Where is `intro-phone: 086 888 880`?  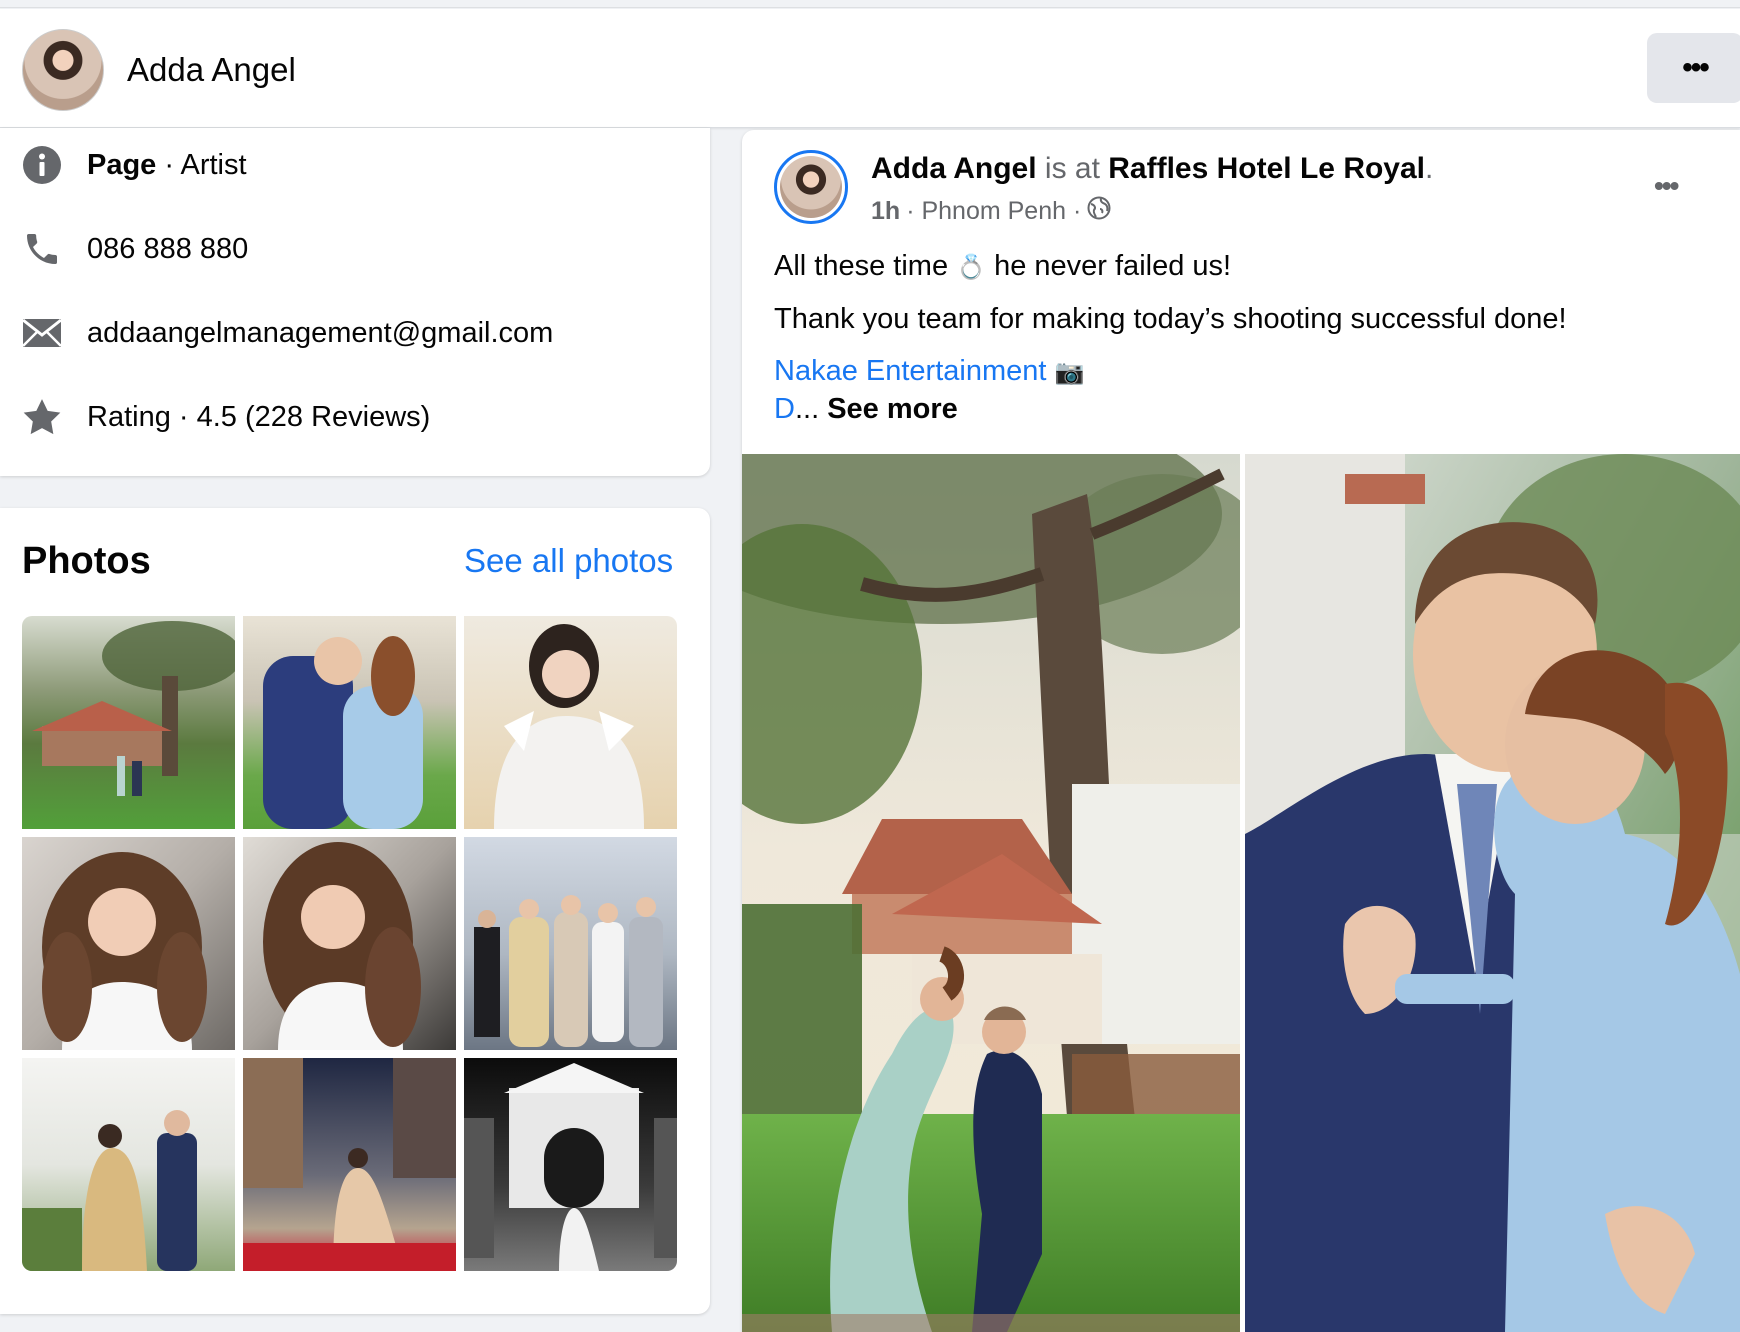
intro-phone: 086 888 880 is located at coordinates (167, 249).